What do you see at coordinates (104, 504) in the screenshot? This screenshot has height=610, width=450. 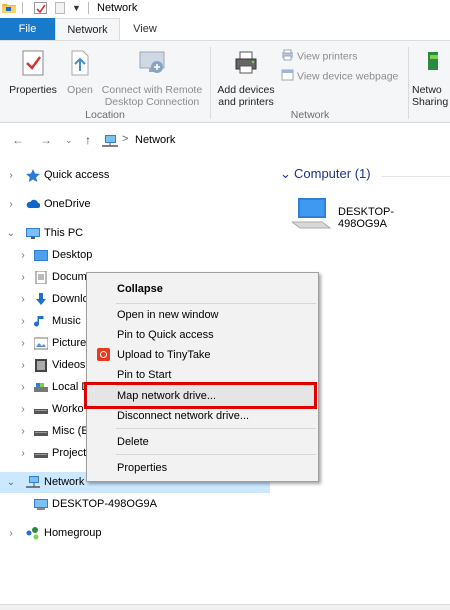 I see `tree-item-label: DESKTOP-498OG9A` at bounding box center [104, 504].